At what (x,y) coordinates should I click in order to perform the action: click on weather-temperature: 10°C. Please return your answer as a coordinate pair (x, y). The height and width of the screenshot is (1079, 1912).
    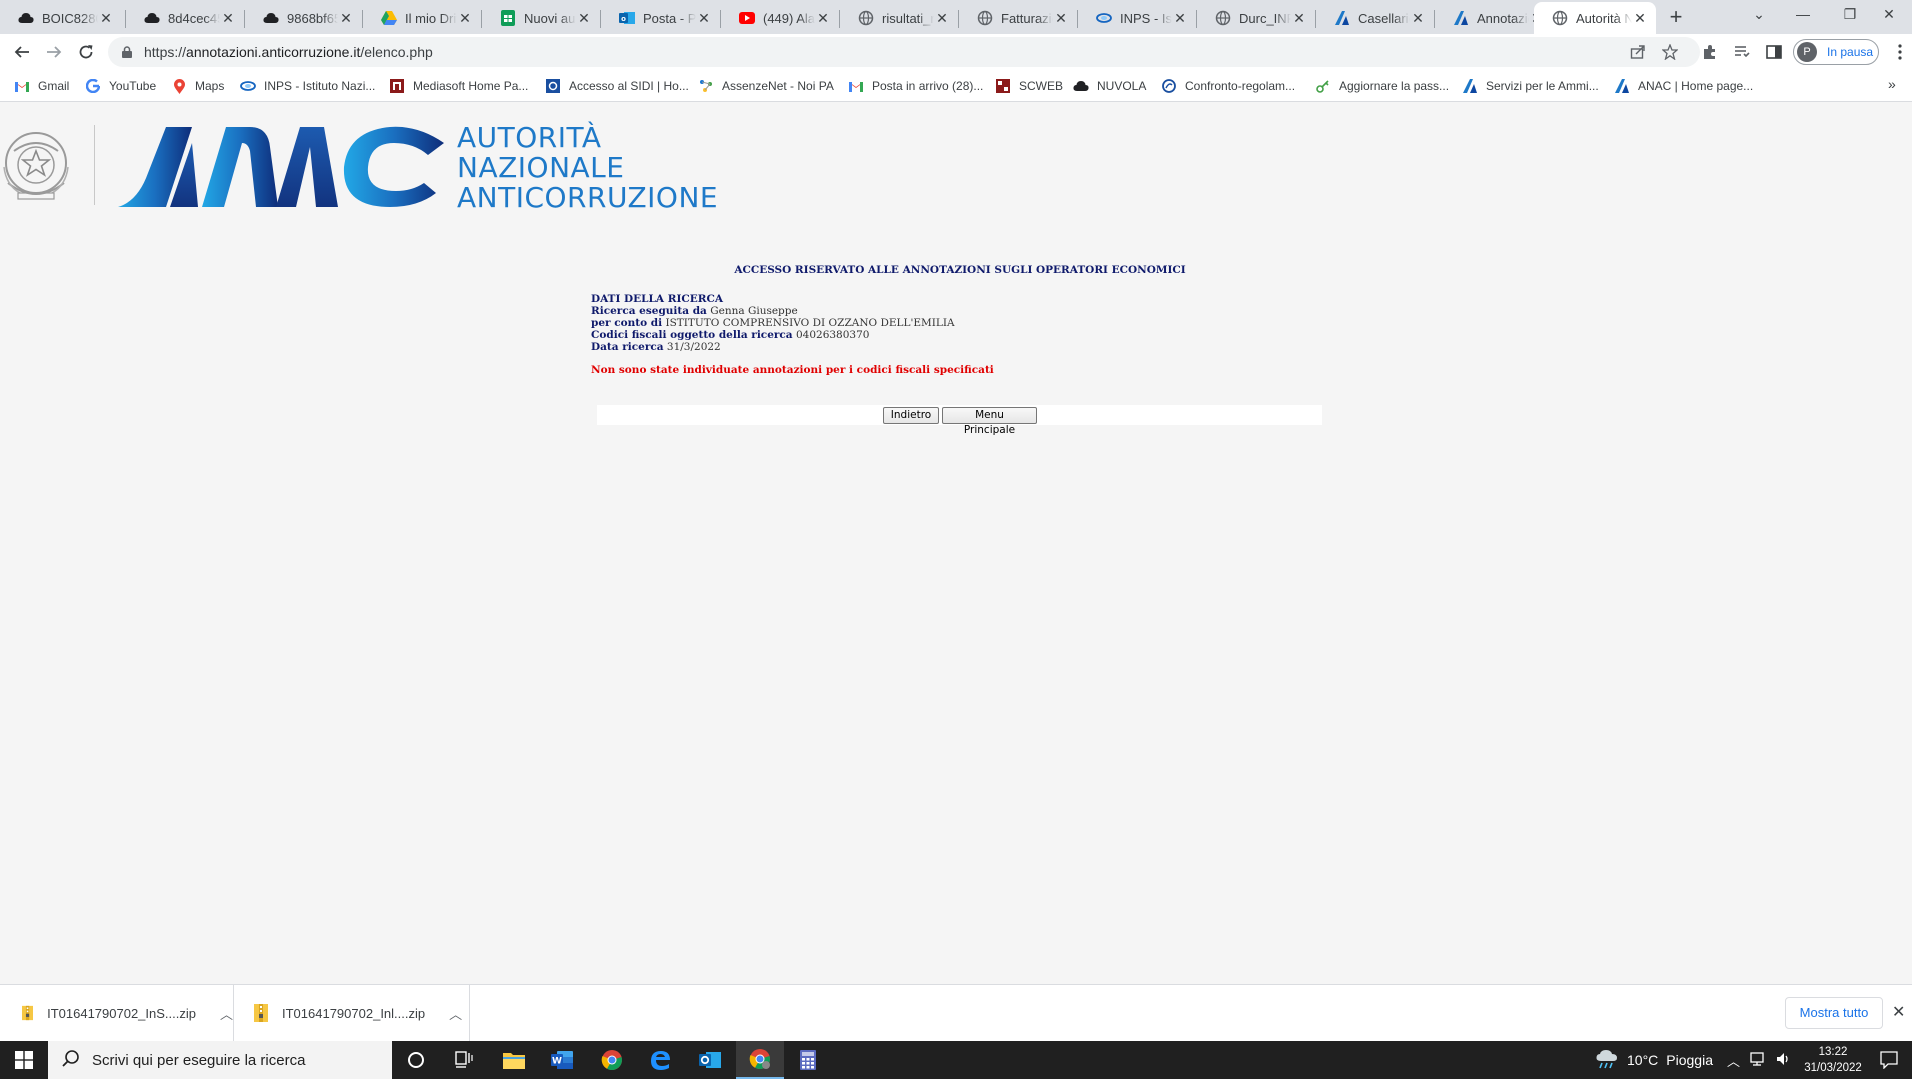
    Looking at the image, I should click on (1642, 1060).